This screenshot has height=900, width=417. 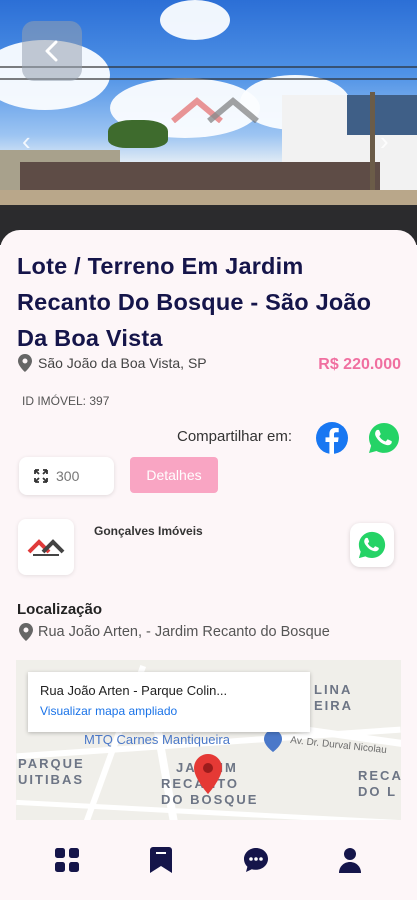 What do you see at coordinates (157, 739) in the screenshot?
I see `map-poi-label: MTQ Carnes Mantiqueira` at bounding box center [157, 739].